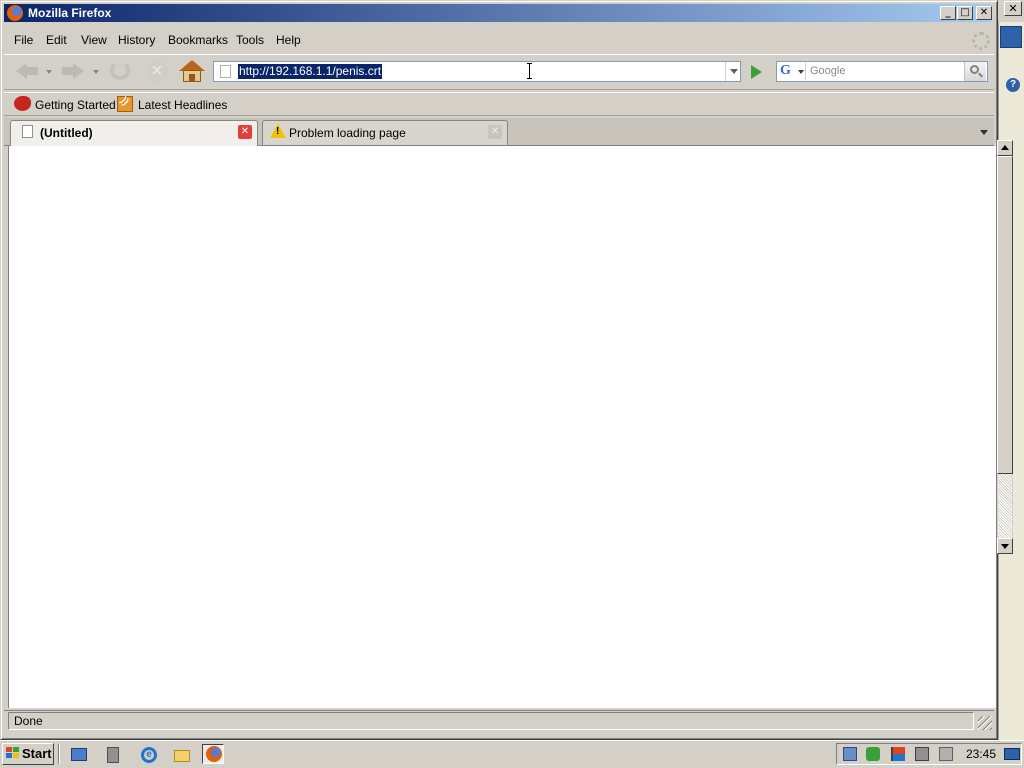 This screenshot has height=768, width=1024. I want to click on stop-icon: ✕, so click(157, 71).